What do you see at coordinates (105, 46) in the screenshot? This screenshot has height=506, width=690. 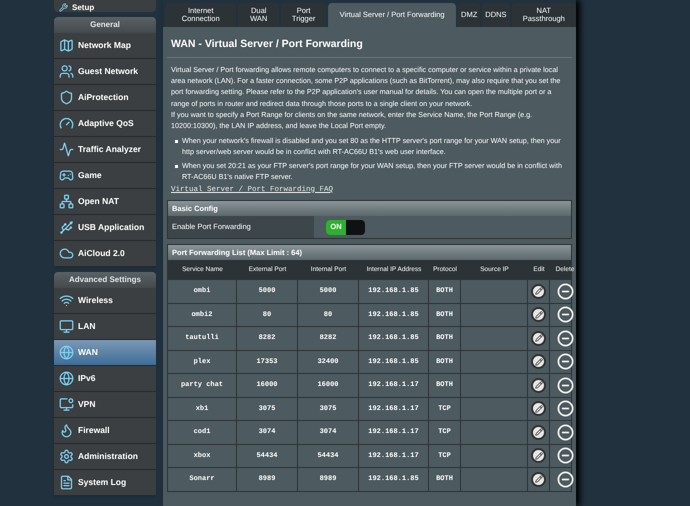 I see `sidebar-item: Network Map` at bounding box center [105, 46].